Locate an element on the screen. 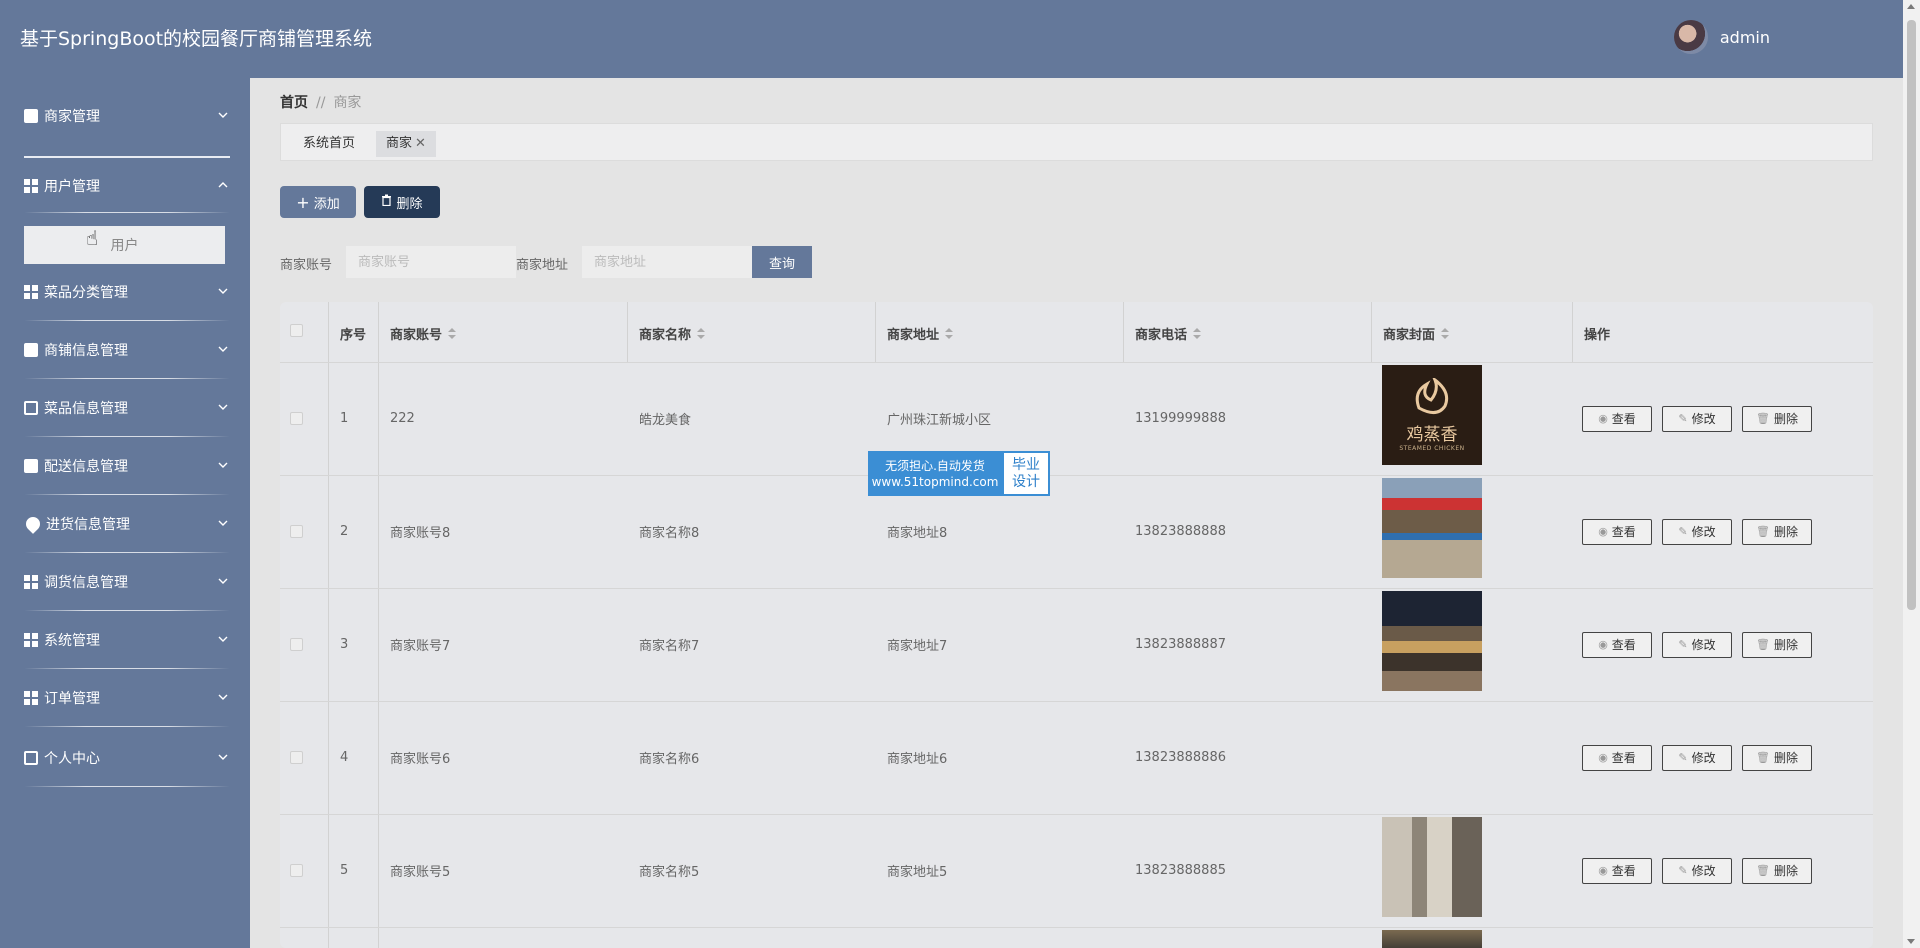 The width and height of the screenshot is (1920, 948). scroll-down-icon is located at coordinates (1911, 941).